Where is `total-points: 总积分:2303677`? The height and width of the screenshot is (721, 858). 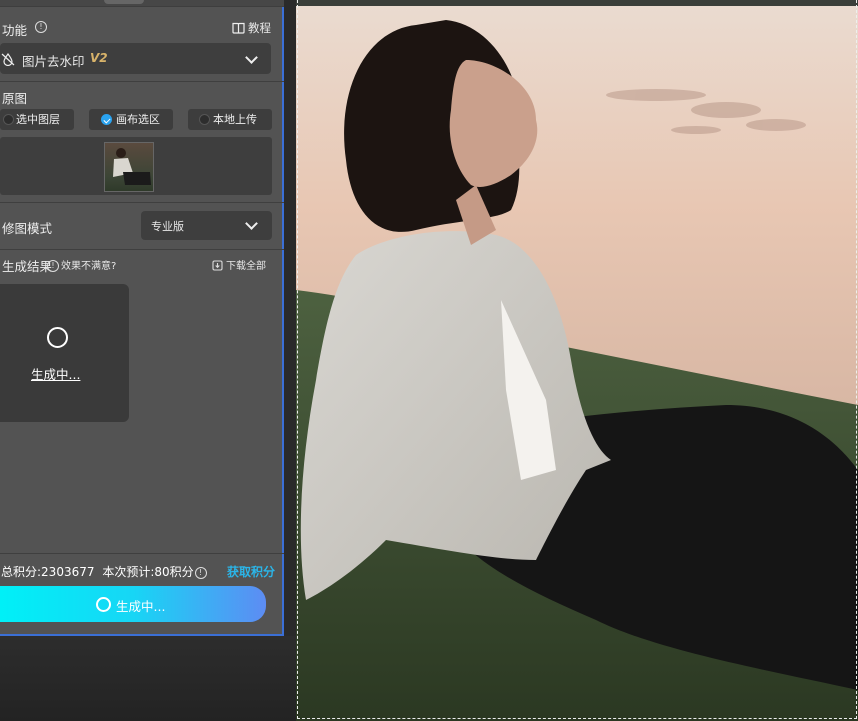
total-points: 总积分:2303677 is located at coordinates (48, 572).